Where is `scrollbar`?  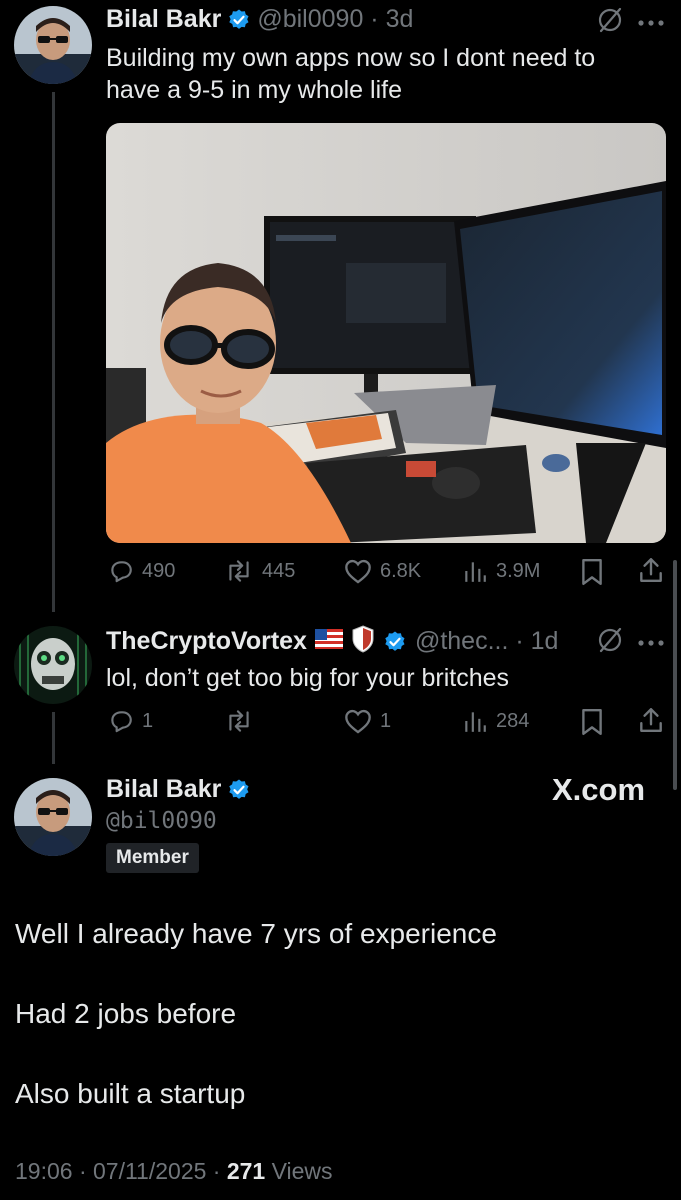
scrollbar is located at coordinates (675, 675).